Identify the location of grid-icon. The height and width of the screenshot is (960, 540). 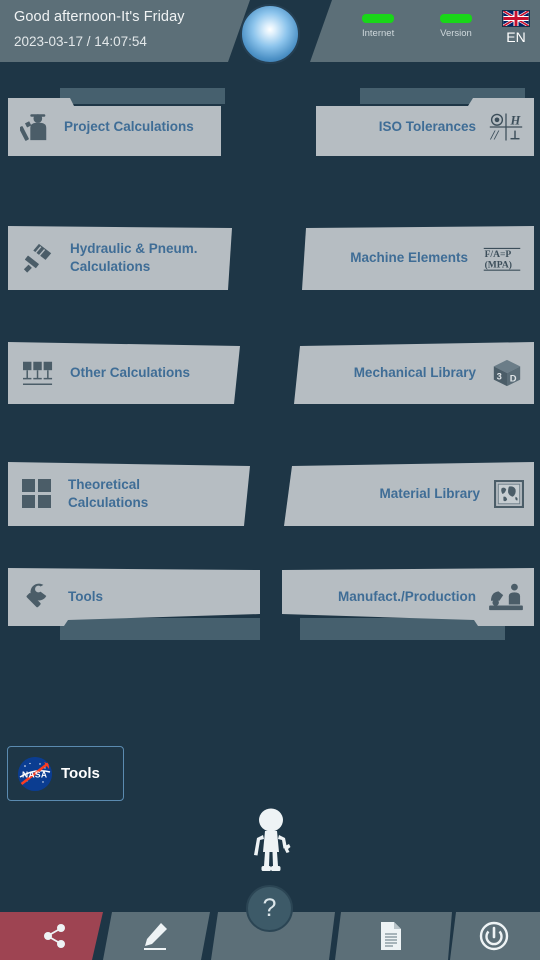
(37, 494).